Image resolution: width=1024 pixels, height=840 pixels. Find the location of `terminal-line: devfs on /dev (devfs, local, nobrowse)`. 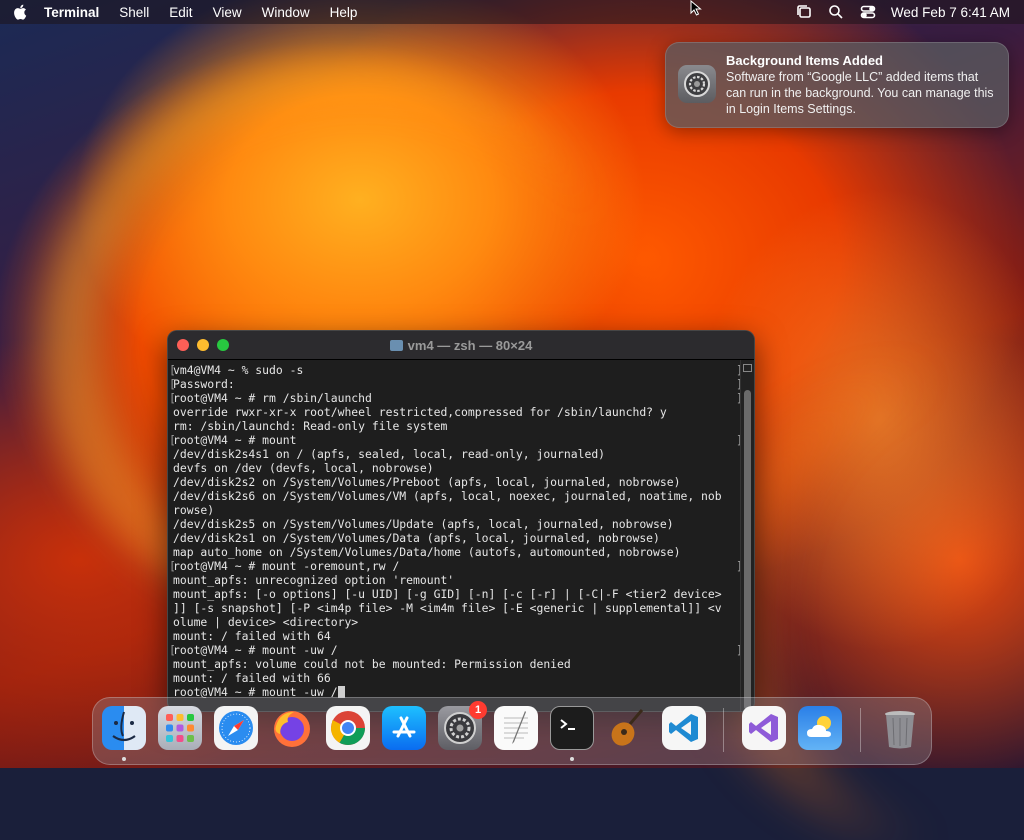

terminal-line: devfs on /dev (devfs, local, nobrowse) is located at coordinates (303, 468).